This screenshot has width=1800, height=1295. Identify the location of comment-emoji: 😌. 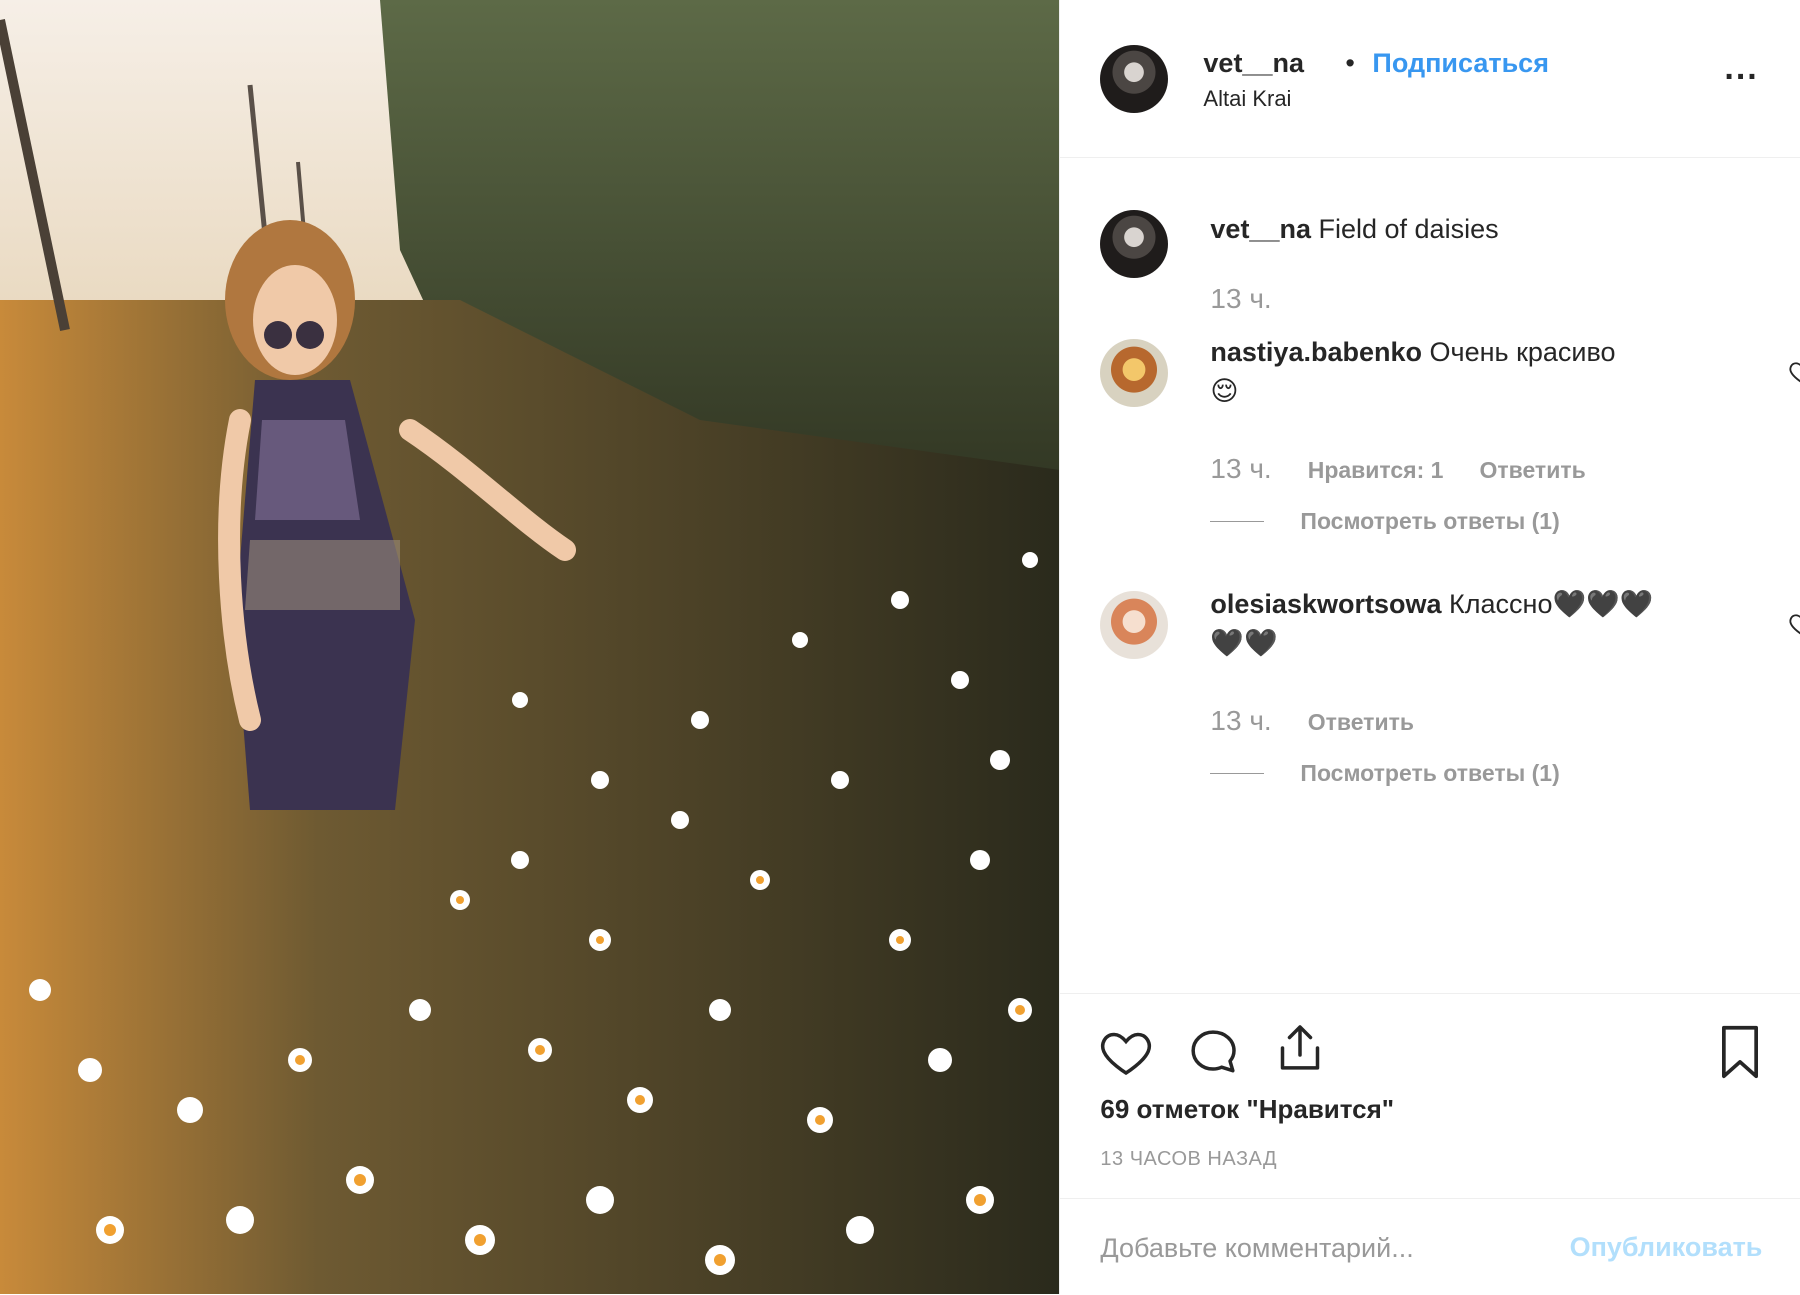
(1224, 391).